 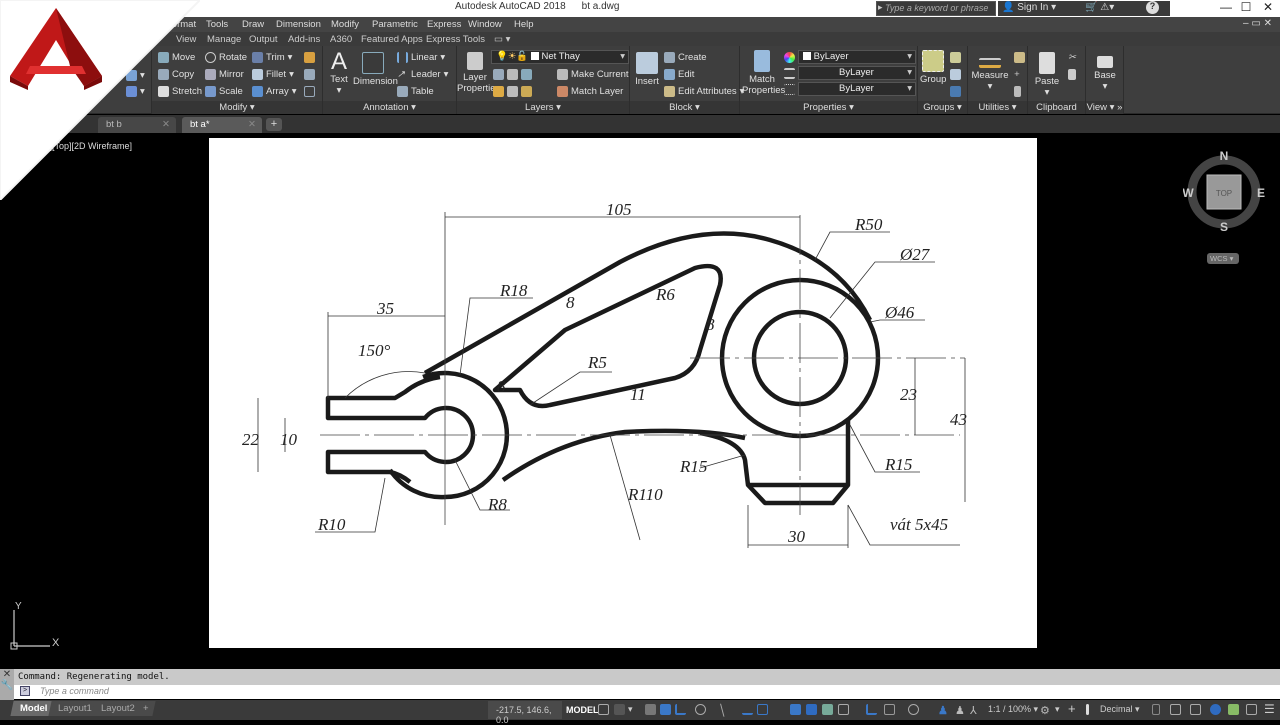 I want to click on polar-icon, so click(x=700, y=709).